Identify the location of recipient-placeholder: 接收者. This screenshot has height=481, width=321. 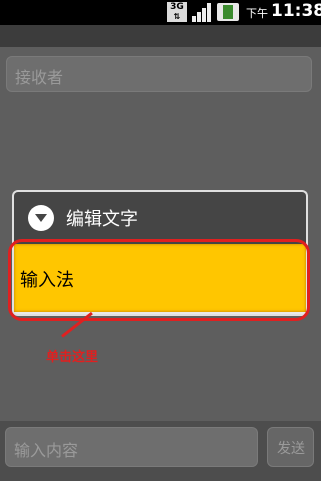
(39, 77).